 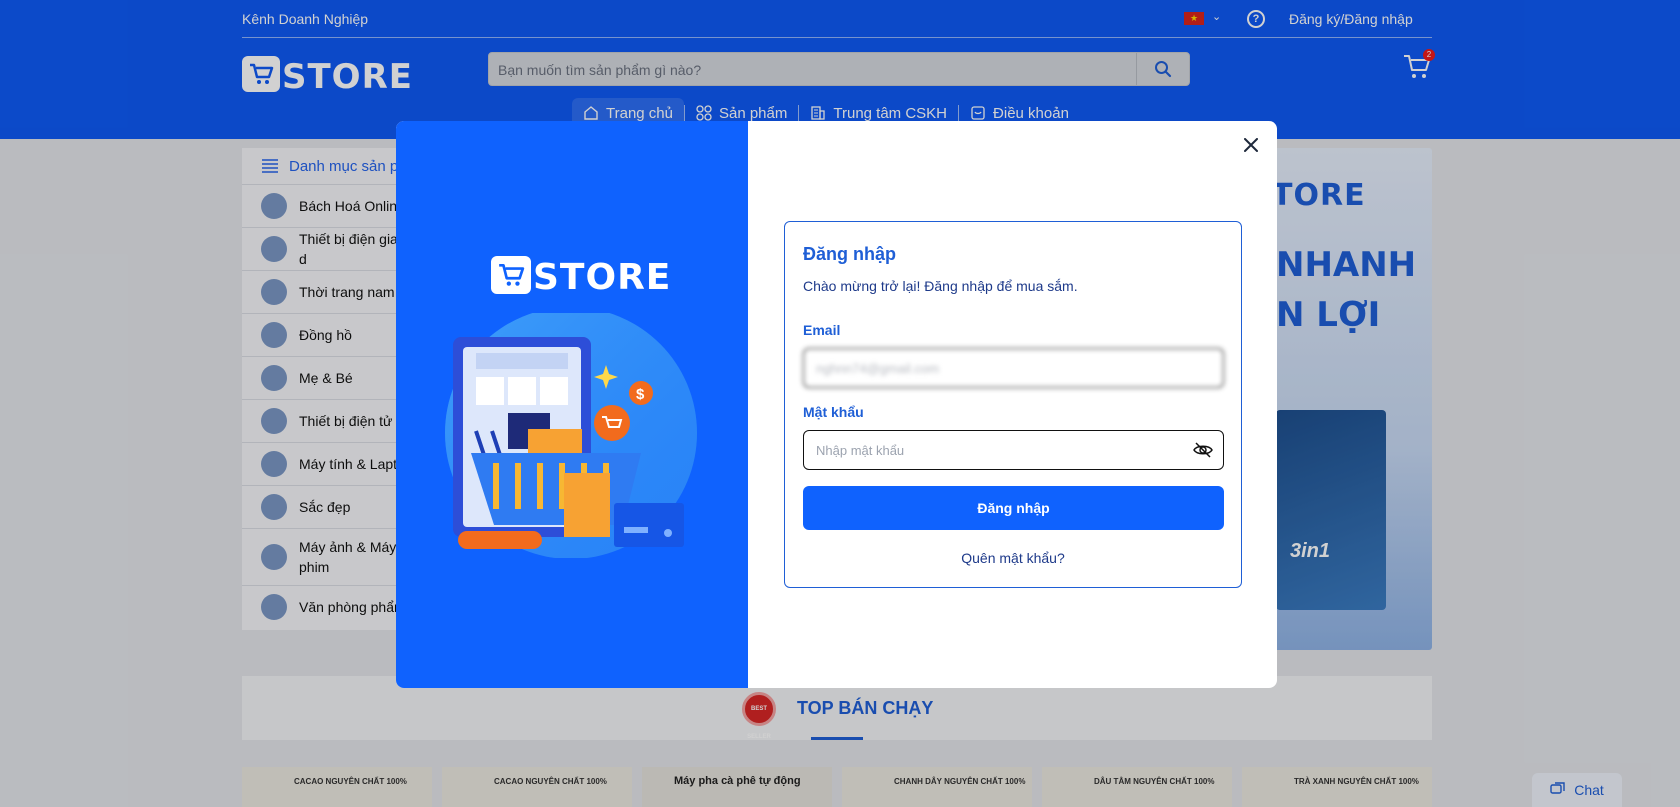 I want to click on password-field: Nhập mật khẩu, so click(x=1013, y=450).